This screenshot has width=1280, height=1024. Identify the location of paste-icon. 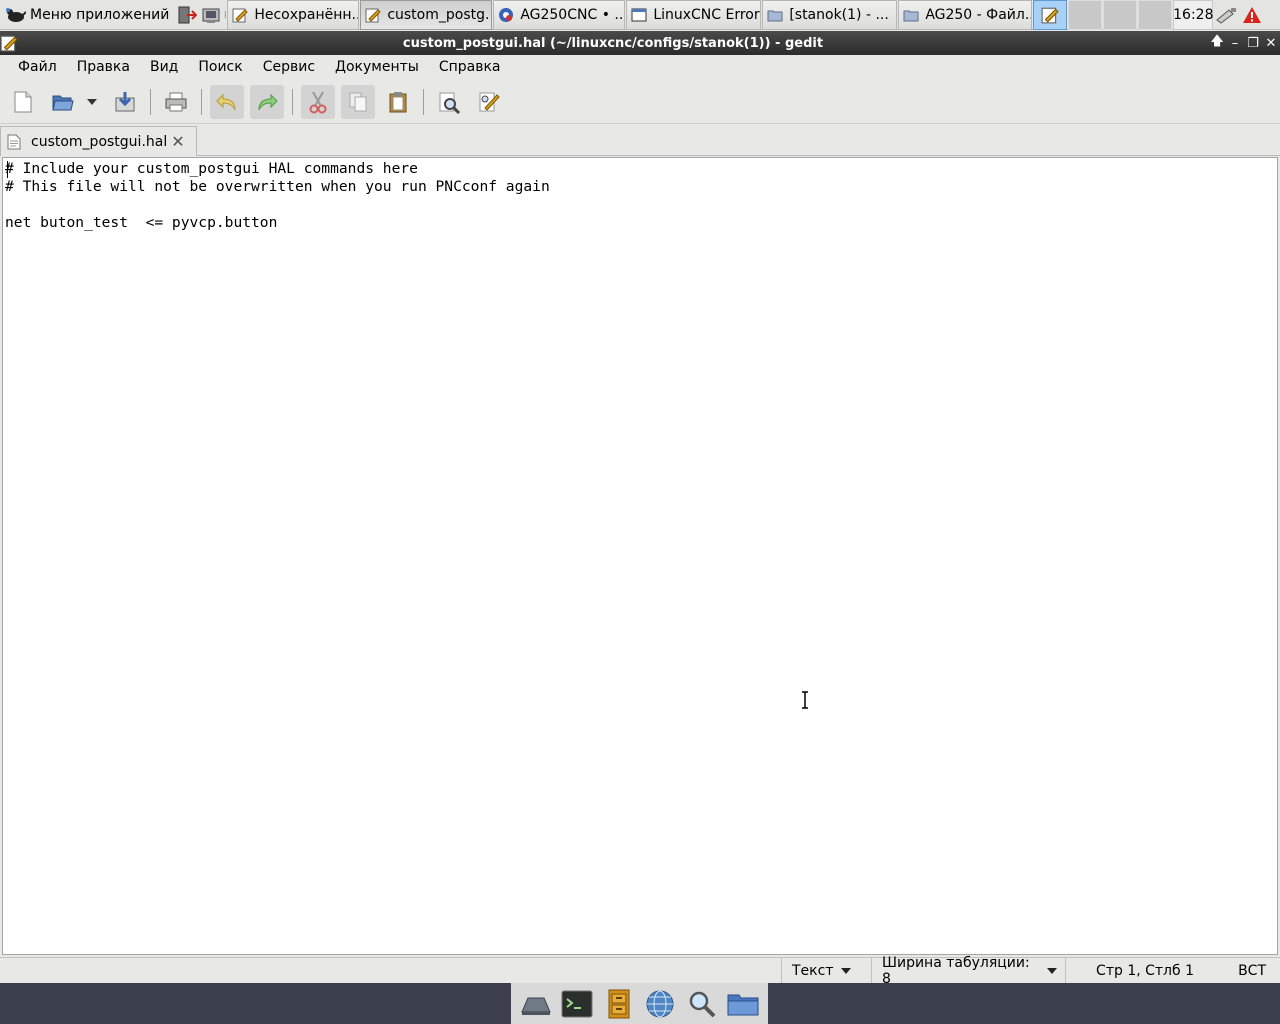
(398, 101).